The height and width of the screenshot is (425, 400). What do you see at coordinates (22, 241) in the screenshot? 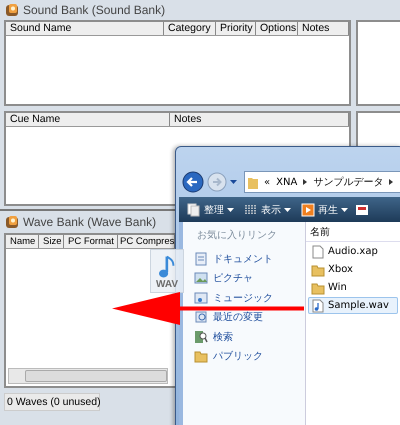
I see `column-header: Name` at bounding box center [22, 241].